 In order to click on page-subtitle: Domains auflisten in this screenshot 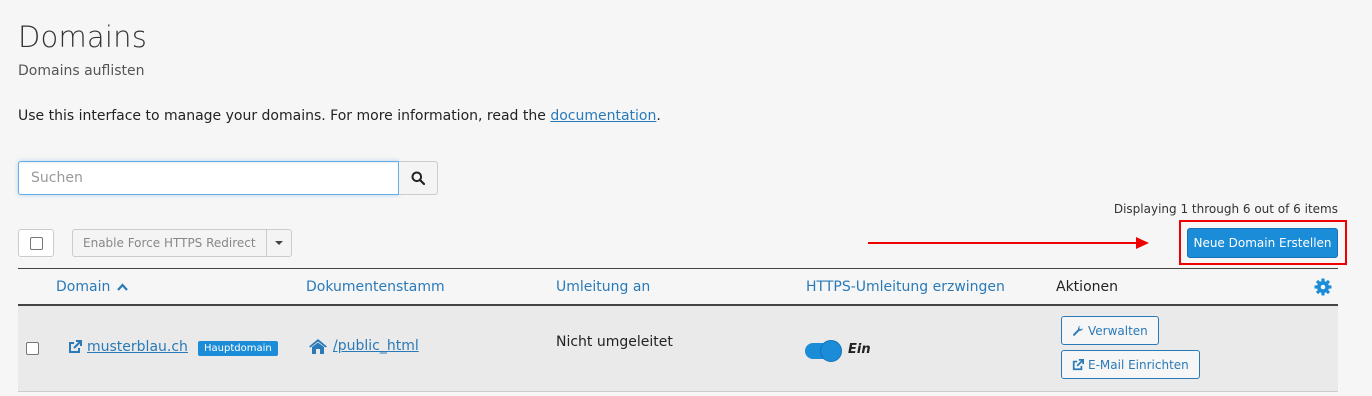, I will do `click(81, 71)`.